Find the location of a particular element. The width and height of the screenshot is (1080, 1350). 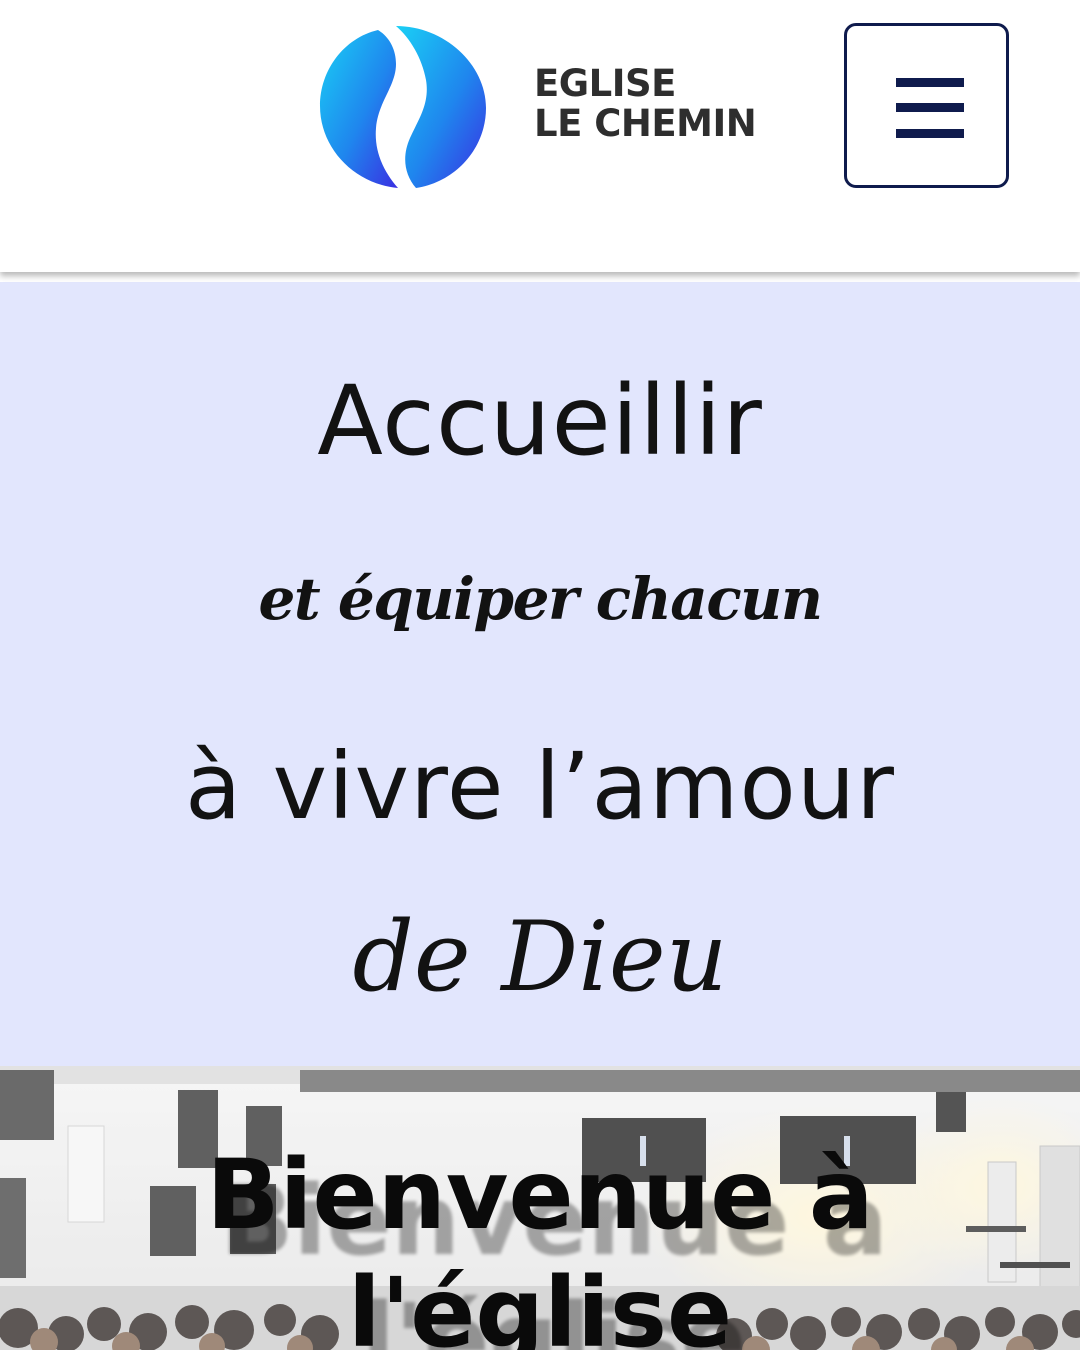

welcome-title-line2: l'église is located at coordinates (540, 1303).